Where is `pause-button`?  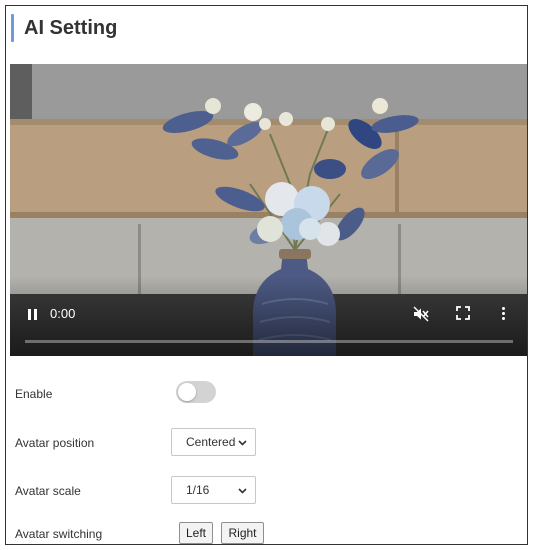
pause-button is located at coordinates (33, 315).